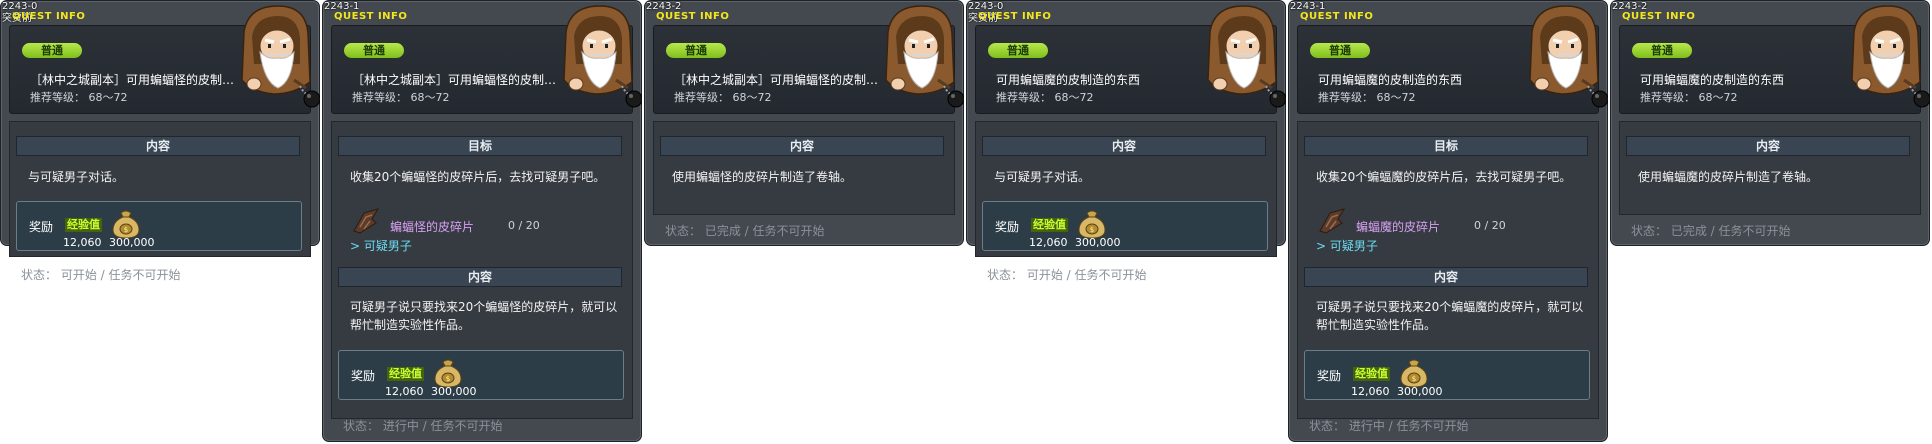 The height and width of the screenshot is (444, 1932). Describe the element at coordinates (484, 316) in the screenshot. I see `content-text: 可疑男子说只要找来20个蝙蝠怪的皮碎片，就可以帮忙制造实验性作品。` at that location.